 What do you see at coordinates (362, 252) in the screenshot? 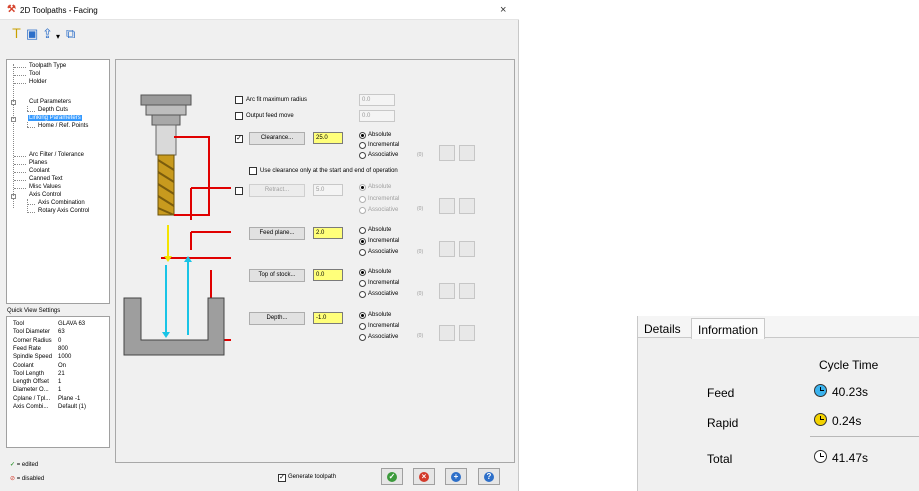
I see `feed-plane-associative-radio` at bounding box center [362, 252].